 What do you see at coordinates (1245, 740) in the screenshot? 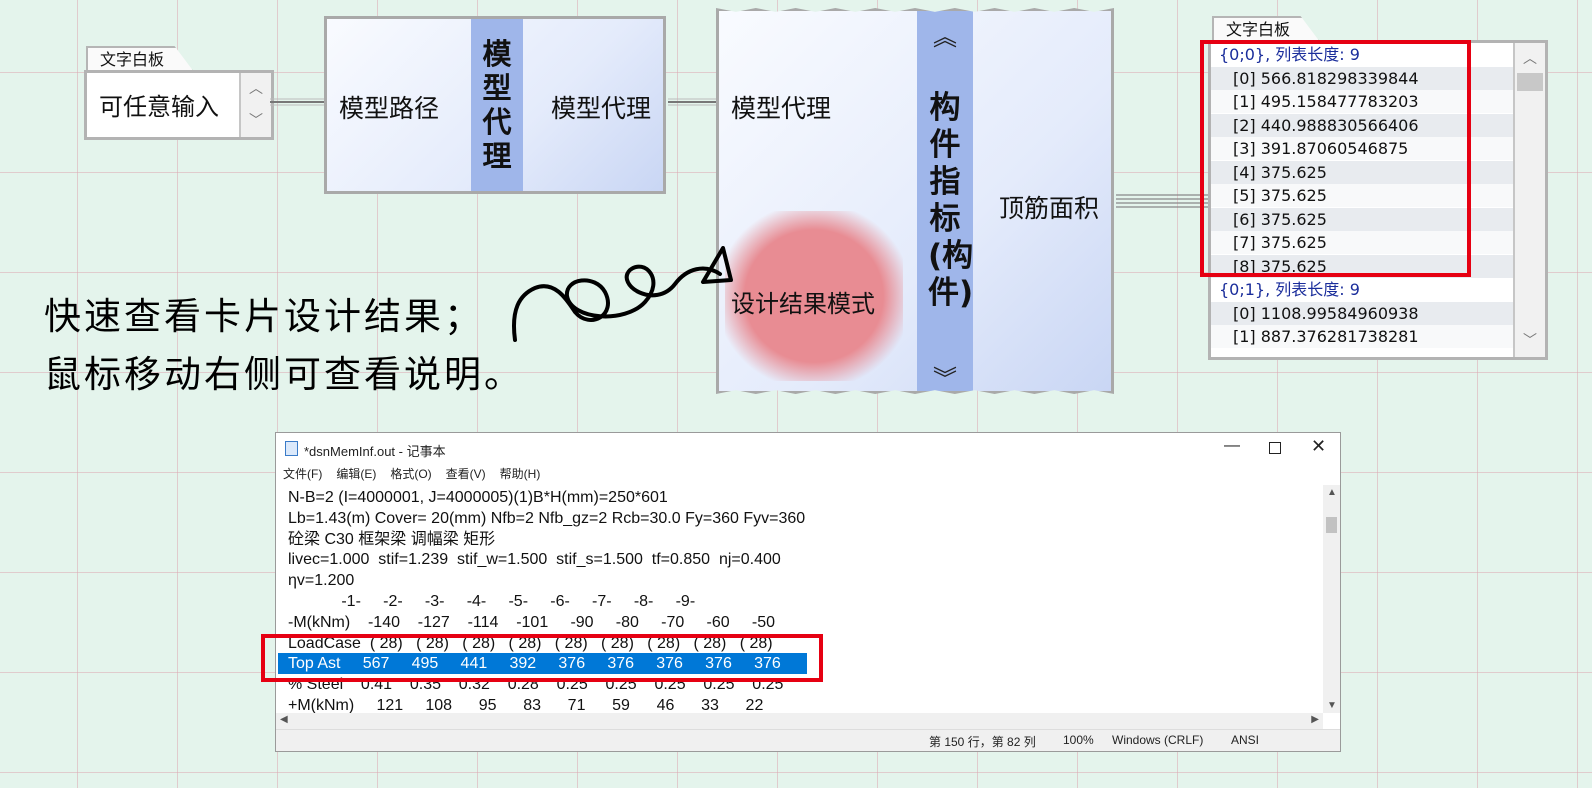
I see `encoding: ANSI` at bounding box center [1245, 740].